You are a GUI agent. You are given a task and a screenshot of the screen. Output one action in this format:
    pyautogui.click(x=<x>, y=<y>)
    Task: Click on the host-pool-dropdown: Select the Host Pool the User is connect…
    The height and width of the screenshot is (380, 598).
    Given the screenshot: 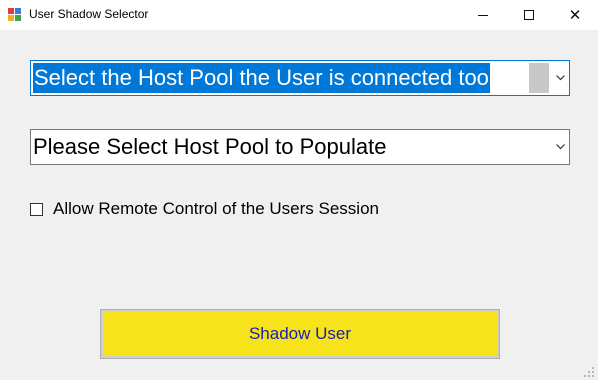 What is the action you would take?
    pyautogui.click(x=300, y=78)
    